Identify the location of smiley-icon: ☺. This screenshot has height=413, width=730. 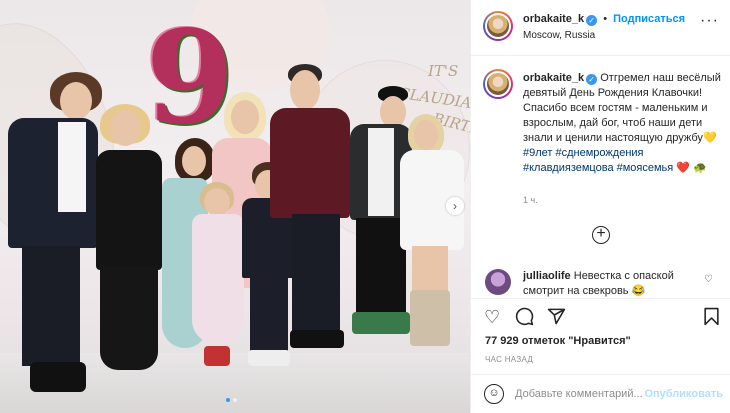
(494, 394).